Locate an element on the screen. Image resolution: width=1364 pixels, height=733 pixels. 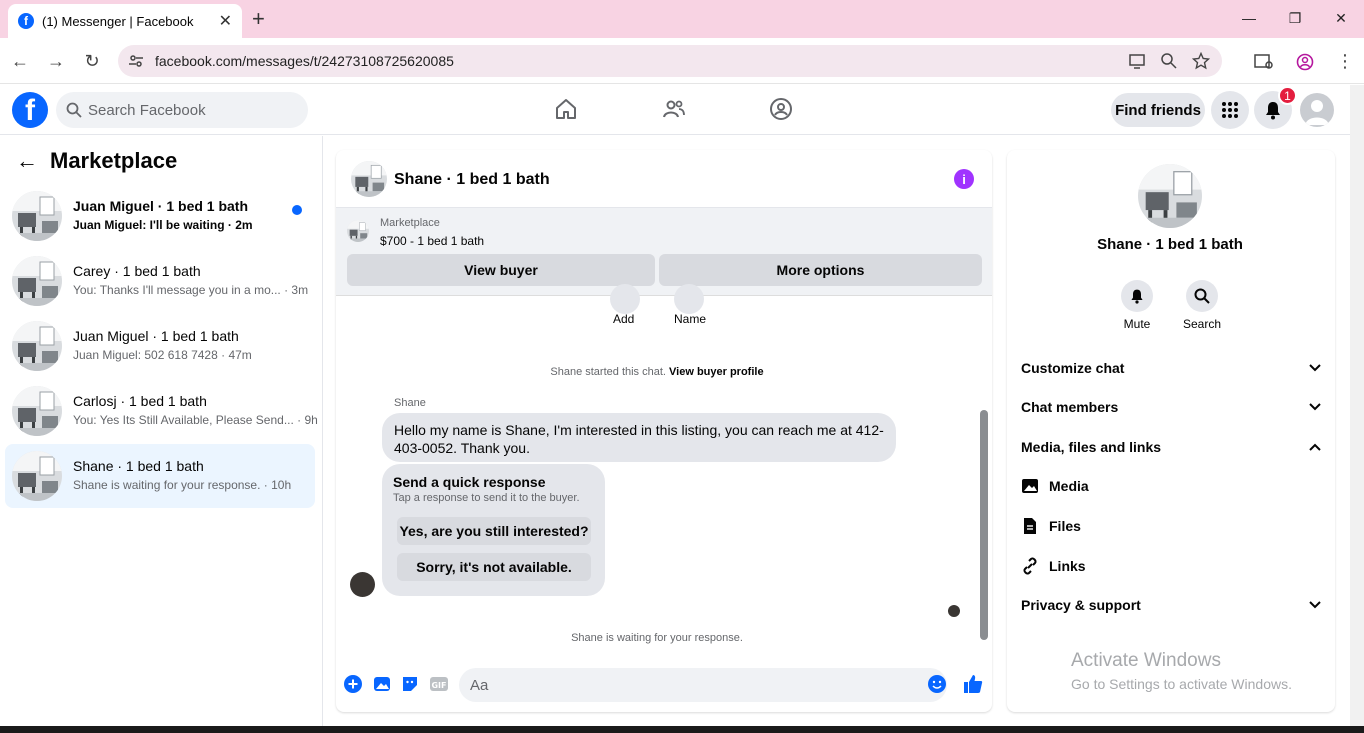
reload-icon: ↻ is located at coordinates (92, 61).